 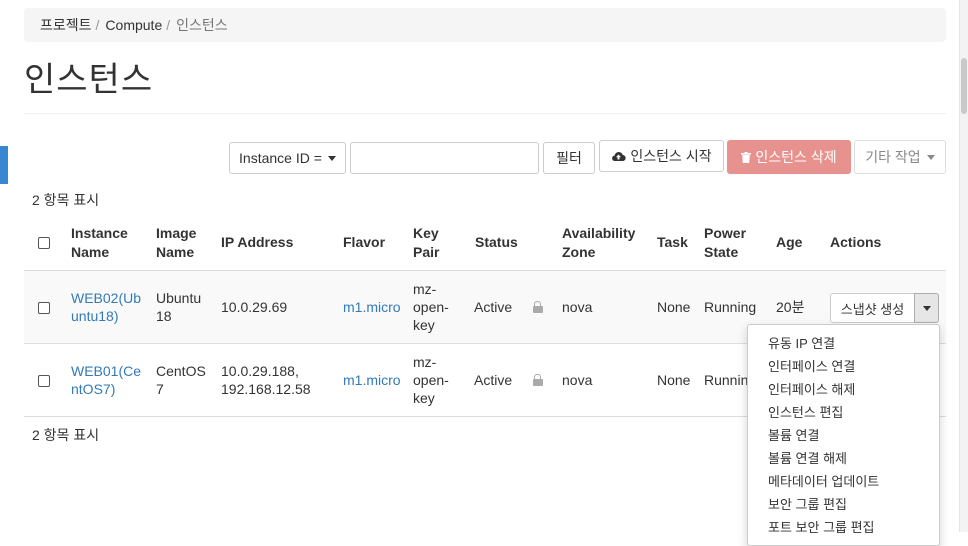 I want to click on filter-button-label: 필터, so click(x=569, y=158).